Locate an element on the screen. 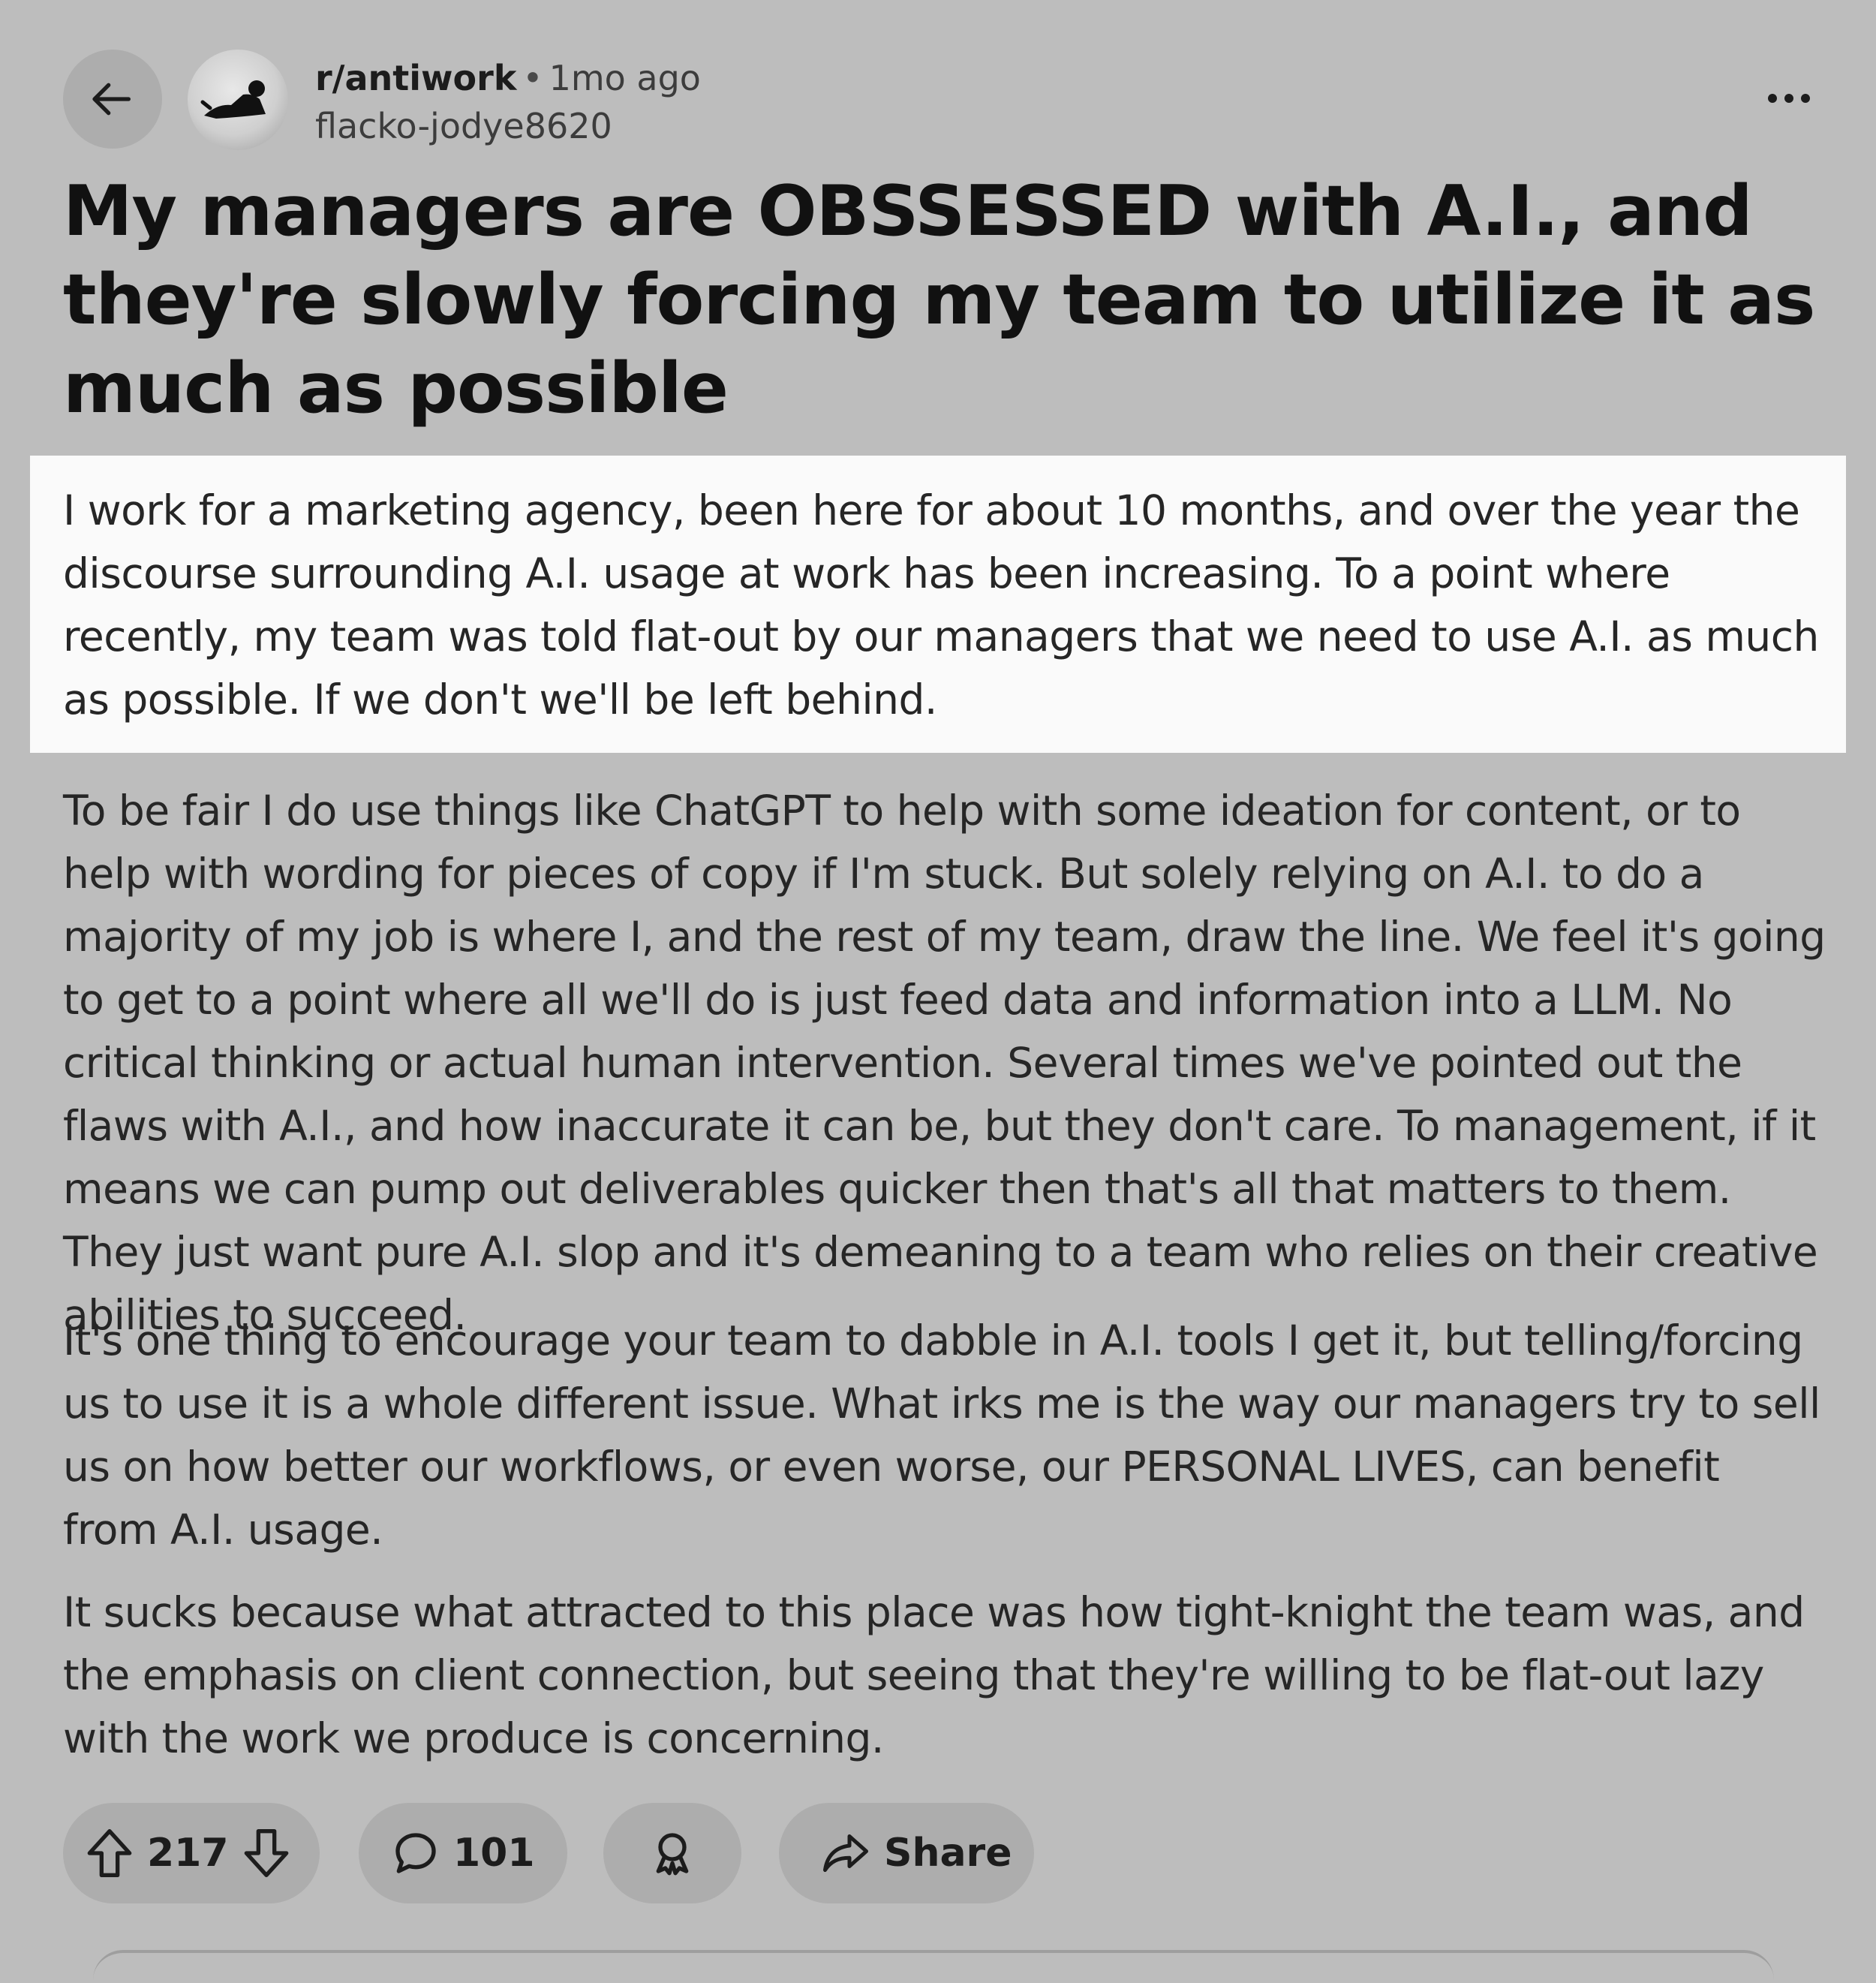 This screenshot has height=1983, width=1876. award-icon is located at coordinates (672, 1854).